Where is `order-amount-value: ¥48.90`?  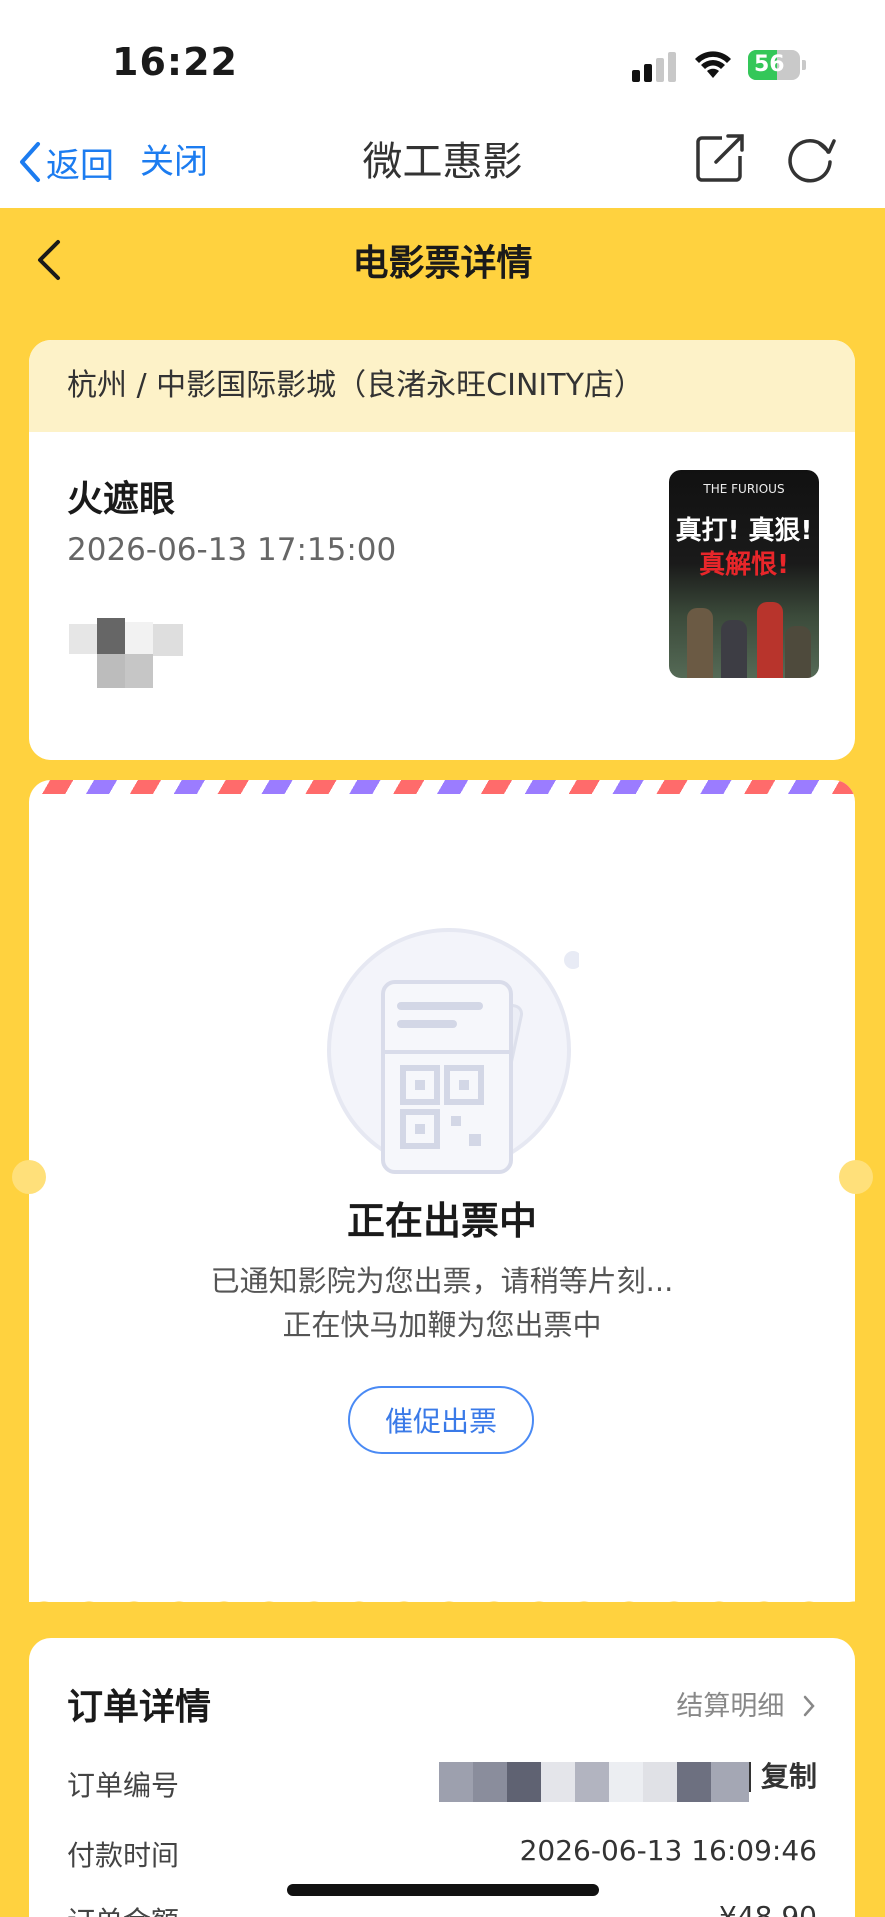 order-amount-value: ¥48.90 is located at coordinates (768, 1908).